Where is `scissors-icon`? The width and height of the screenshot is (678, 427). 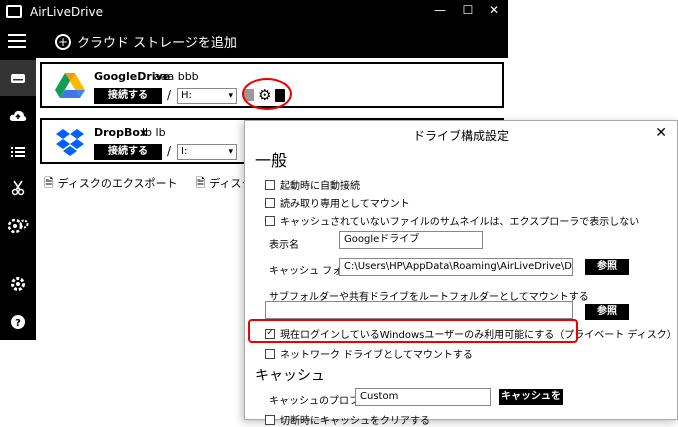
scissors-icon is located at coordinates (18, 188).